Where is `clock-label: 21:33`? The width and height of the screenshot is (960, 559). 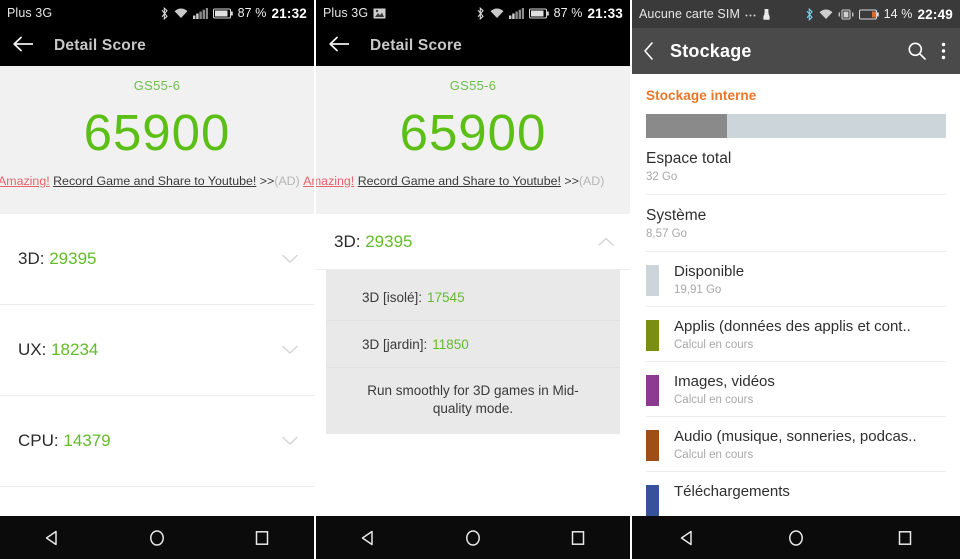 clock-label: 21:33 is located at coordinates (605, 13).